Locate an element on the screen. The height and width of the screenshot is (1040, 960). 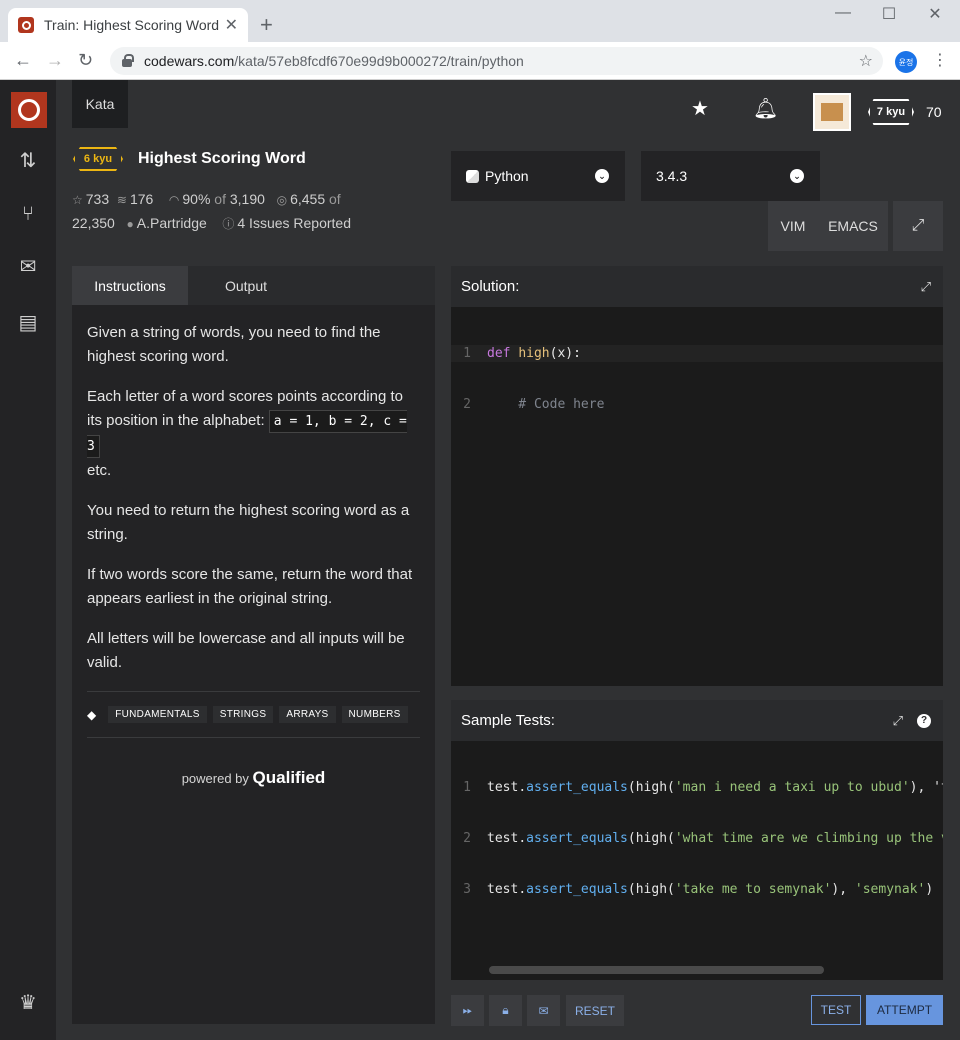
line-number: 1 is located at coordinates (467, 353).